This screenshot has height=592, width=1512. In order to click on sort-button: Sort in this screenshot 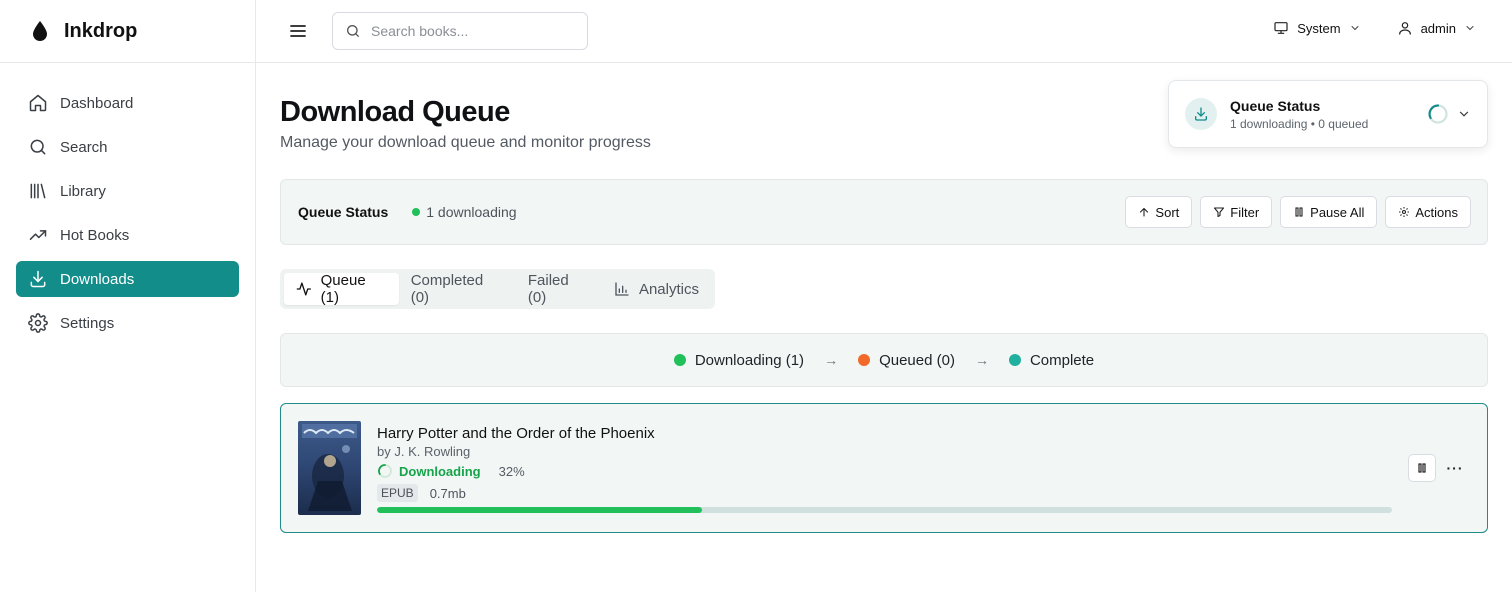, I will do `click(1159, 212)`.